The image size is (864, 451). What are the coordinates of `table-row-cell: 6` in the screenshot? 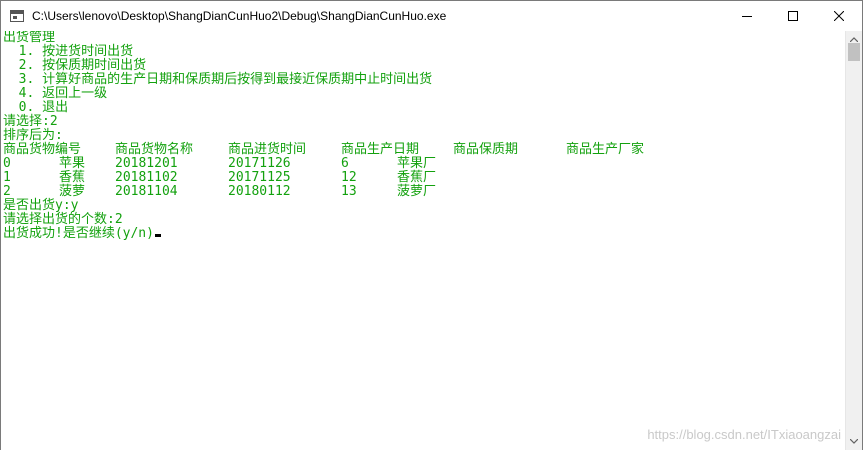 It's located at (345, 163).